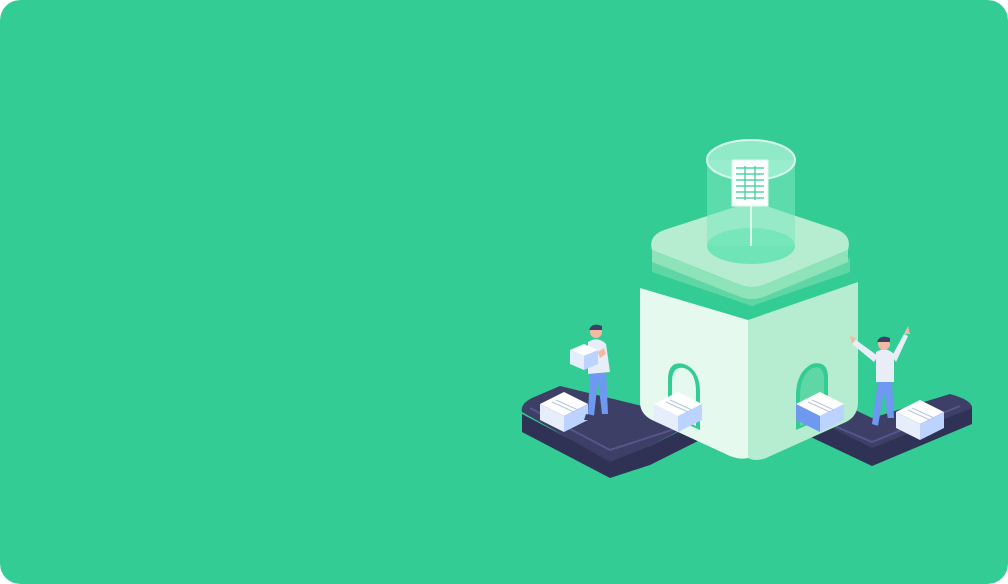 This screenshot has height=584, width=1008. Describe the element at coordinates (750, 183) in the screenshot. I see `document-icon` at that location.